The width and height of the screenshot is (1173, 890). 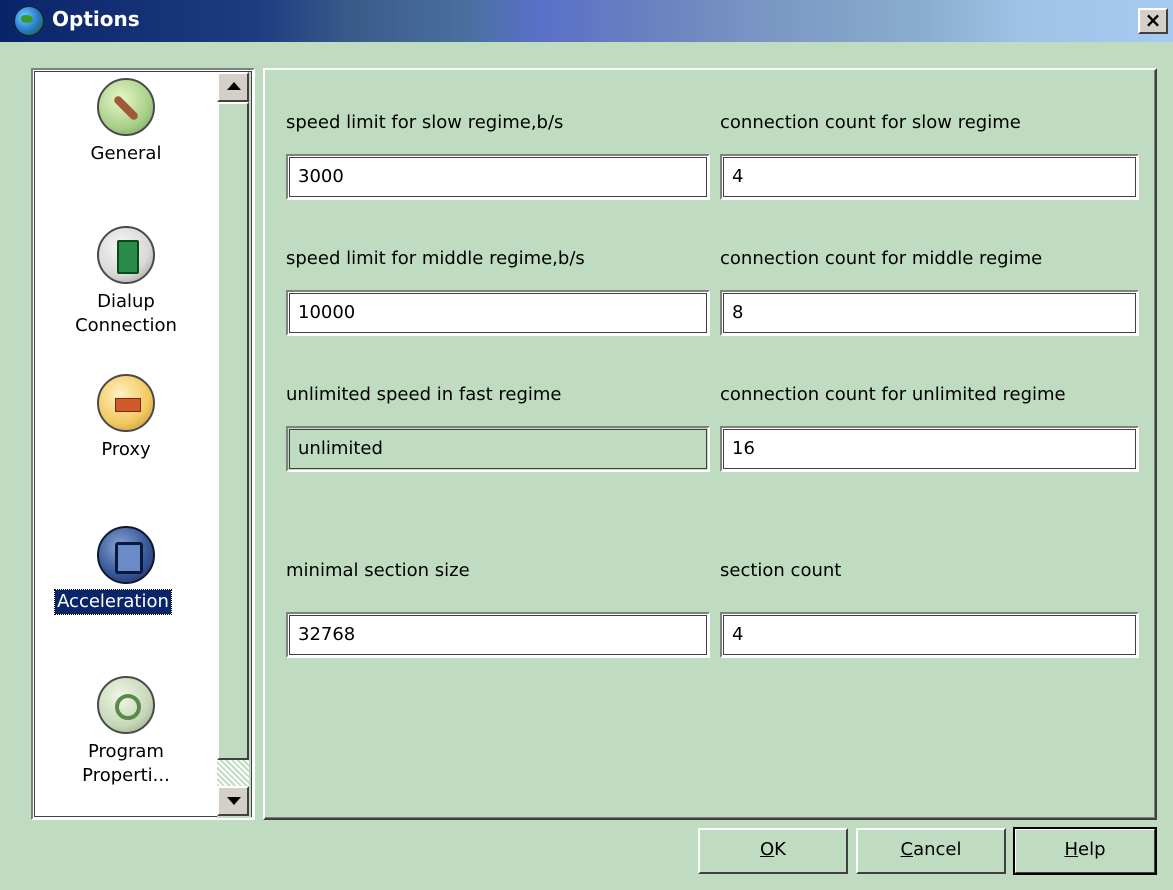 I want to click on middle-speed-label: speed limit for middle regime,b/s, so click(x=435, y=258).